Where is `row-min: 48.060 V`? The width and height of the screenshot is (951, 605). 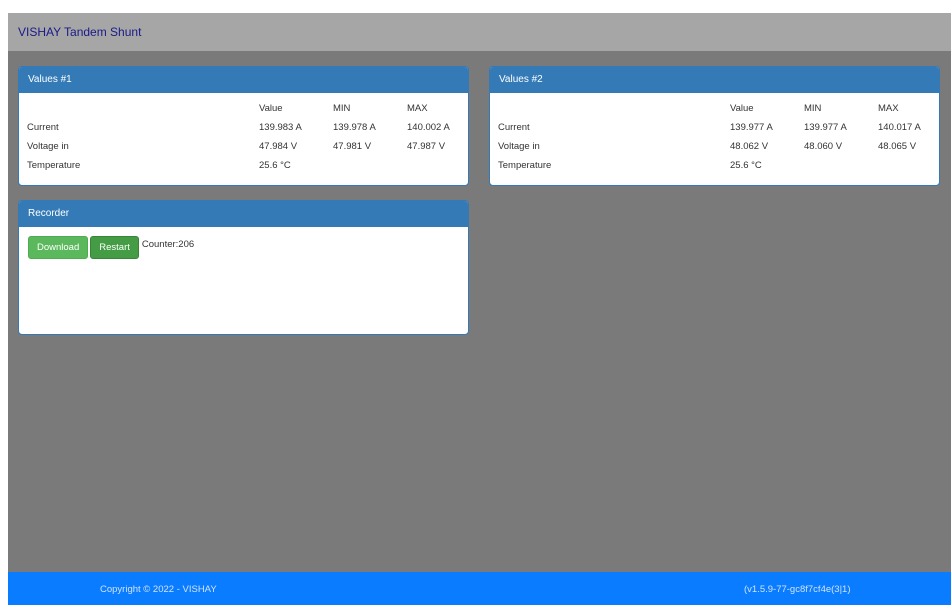 row-min: 48.060 V is located at coordinates (823, 146).